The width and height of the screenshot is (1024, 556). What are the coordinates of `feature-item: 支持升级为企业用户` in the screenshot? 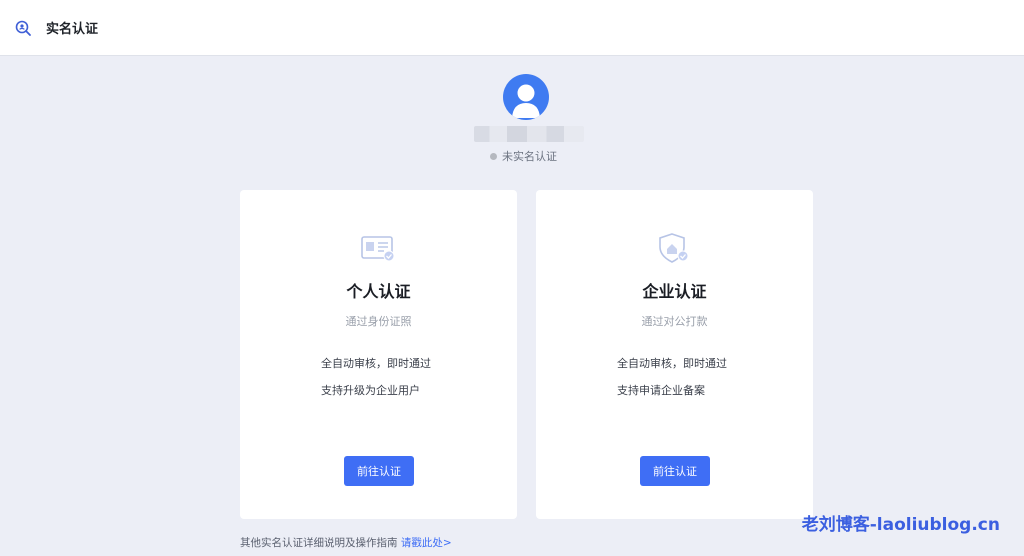 It's located at (370, 390).